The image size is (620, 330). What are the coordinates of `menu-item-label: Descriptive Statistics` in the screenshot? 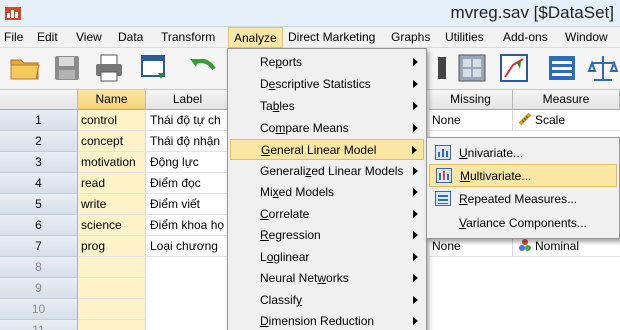 It's located at (315, 84).